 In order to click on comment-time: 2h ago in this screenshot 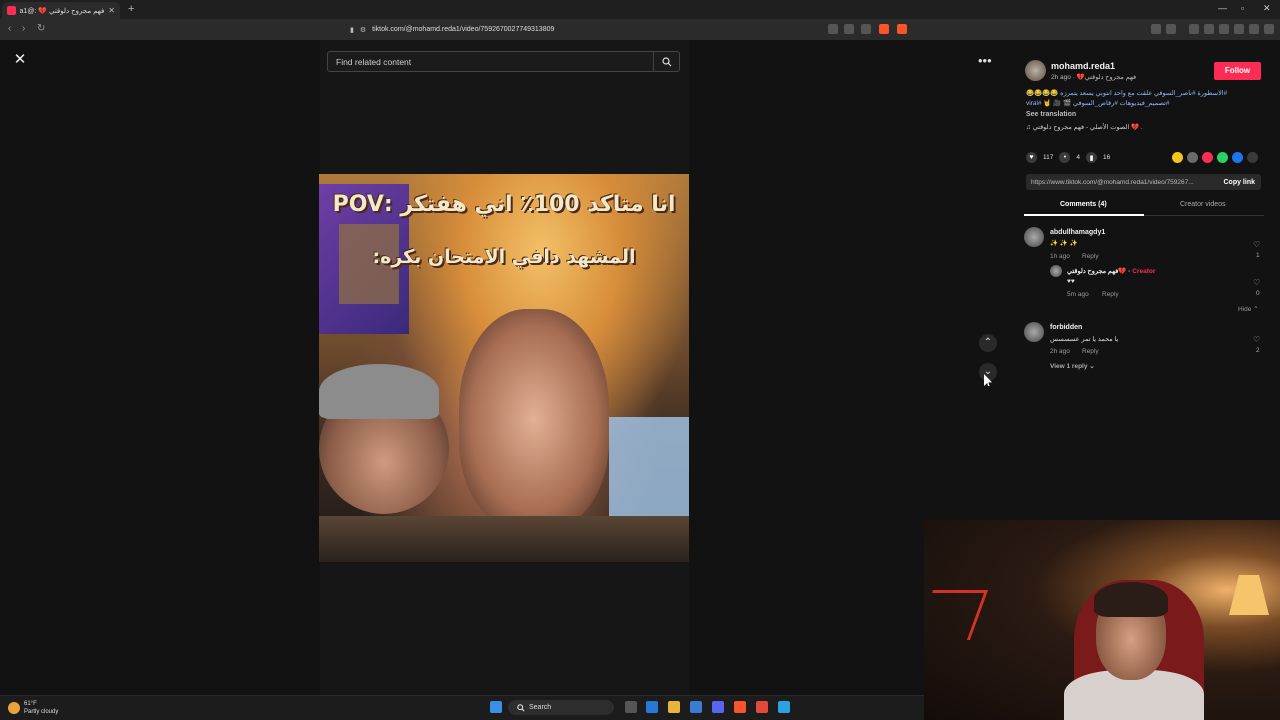, I will do `click(1060, 351)`.